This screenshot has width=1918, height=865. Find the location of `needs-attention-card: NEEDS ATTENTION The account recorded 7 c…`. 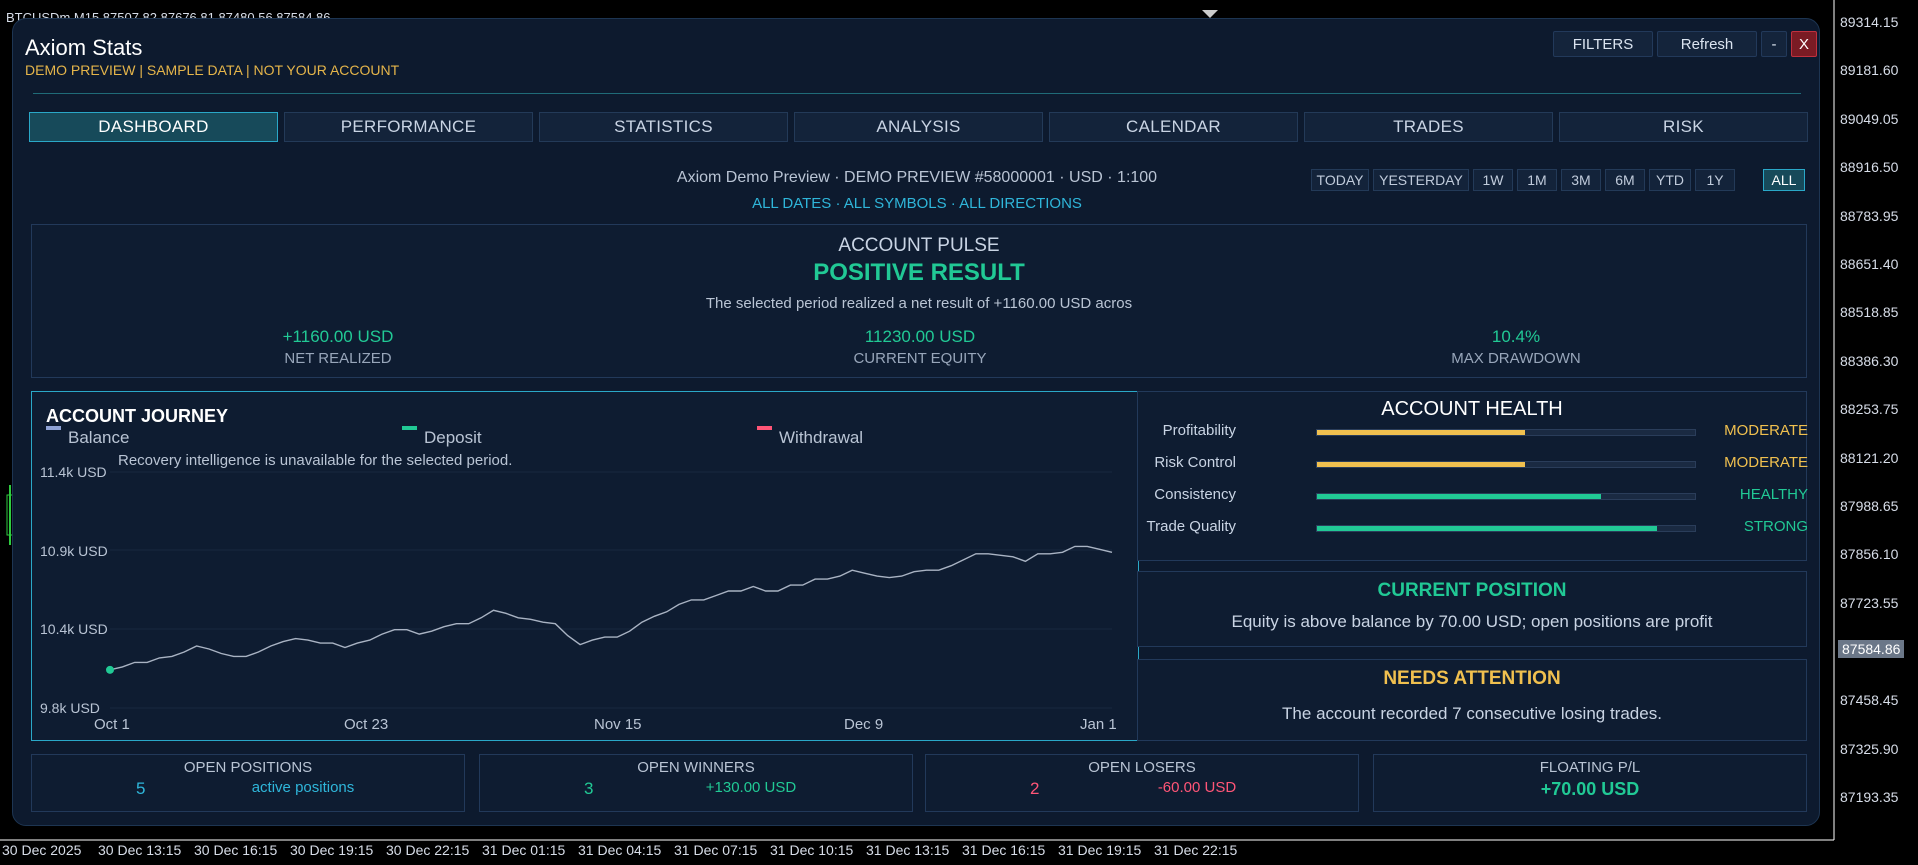

needs-attention-card: NEEDS ATTENTION The account recorded 7 c… is located at coordinates (1472, 700).